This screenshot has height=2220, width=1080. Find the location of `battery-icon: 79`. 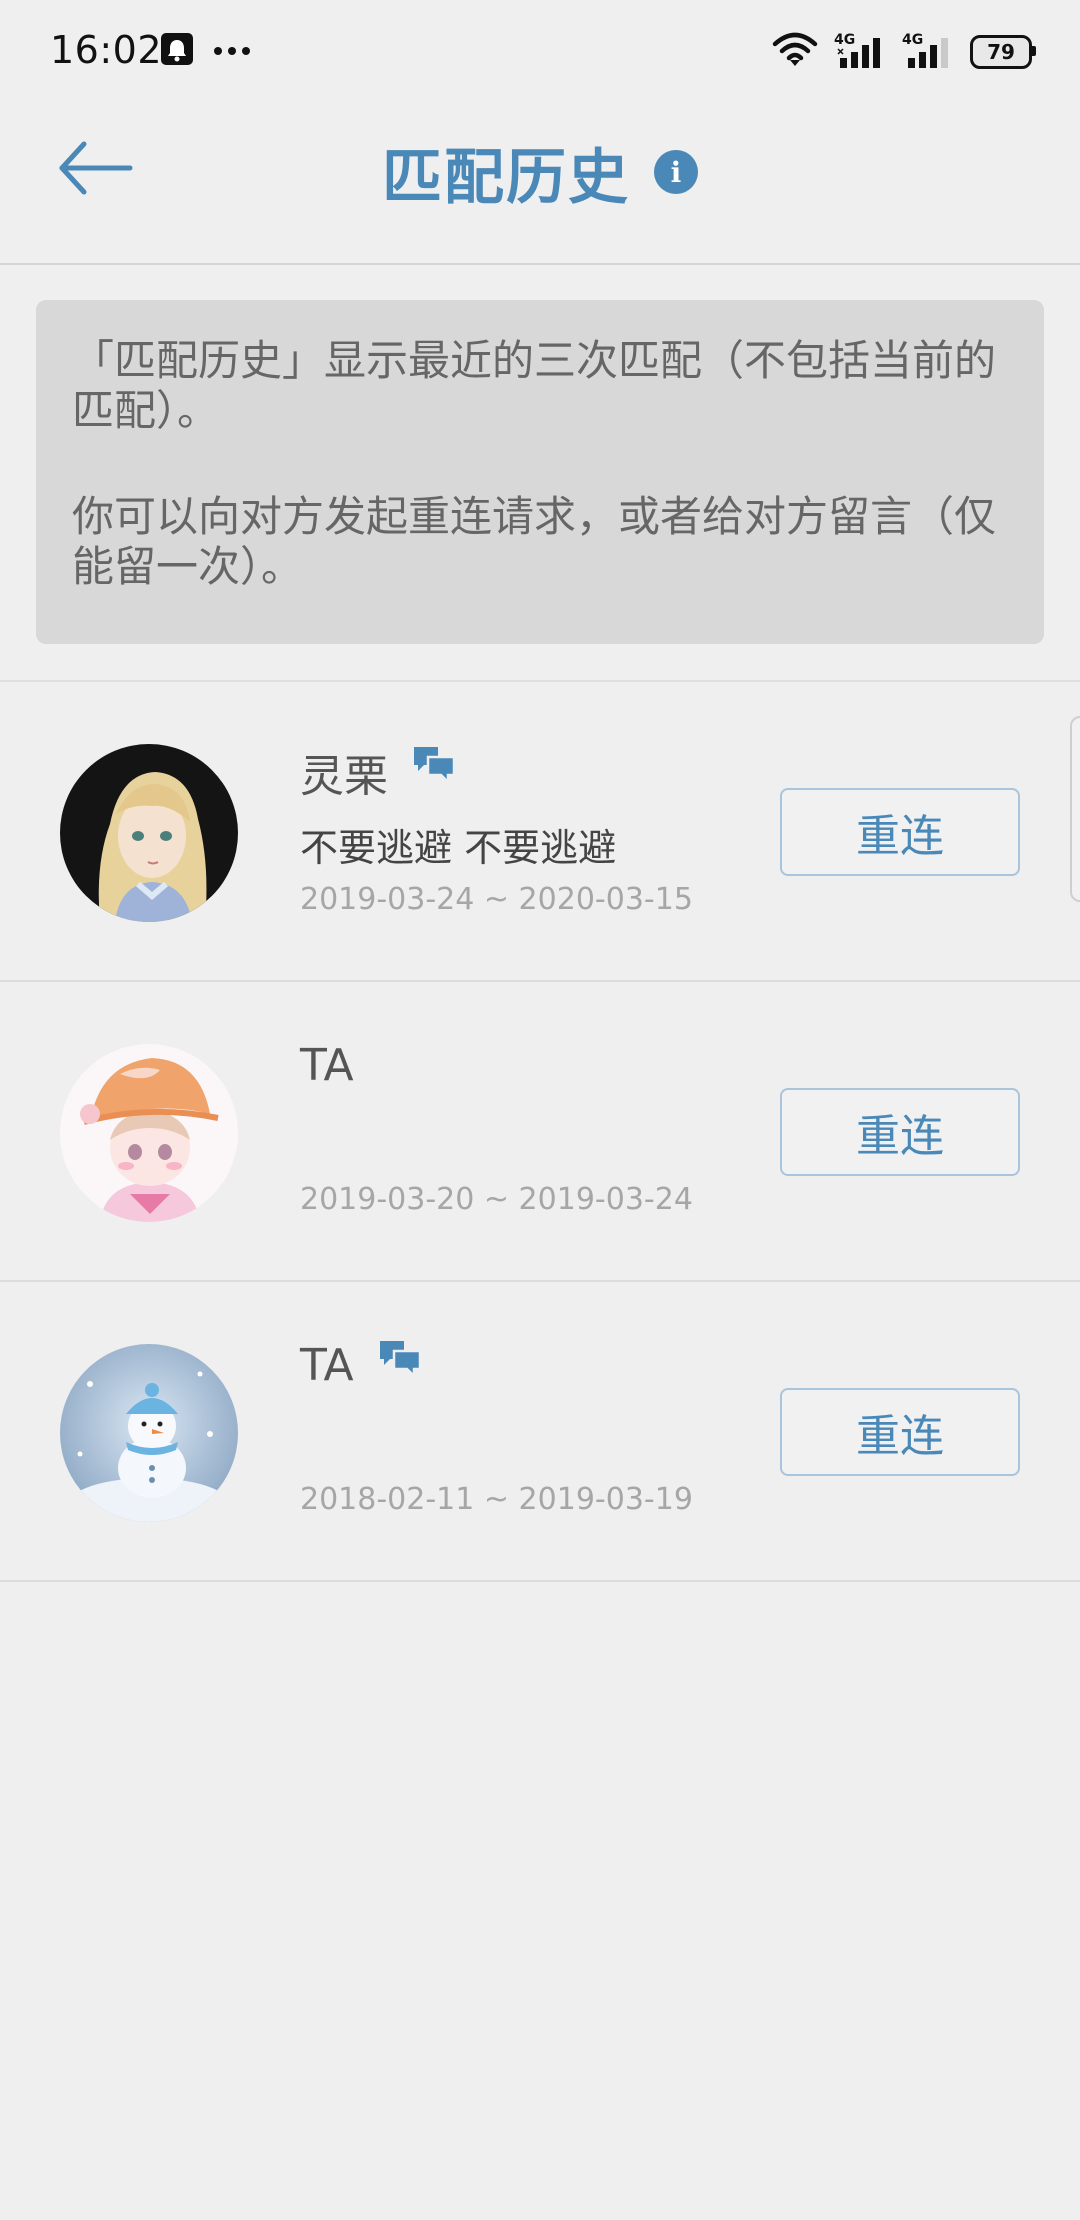

battery-icon: 79 is located at coordinates (1003, 52).